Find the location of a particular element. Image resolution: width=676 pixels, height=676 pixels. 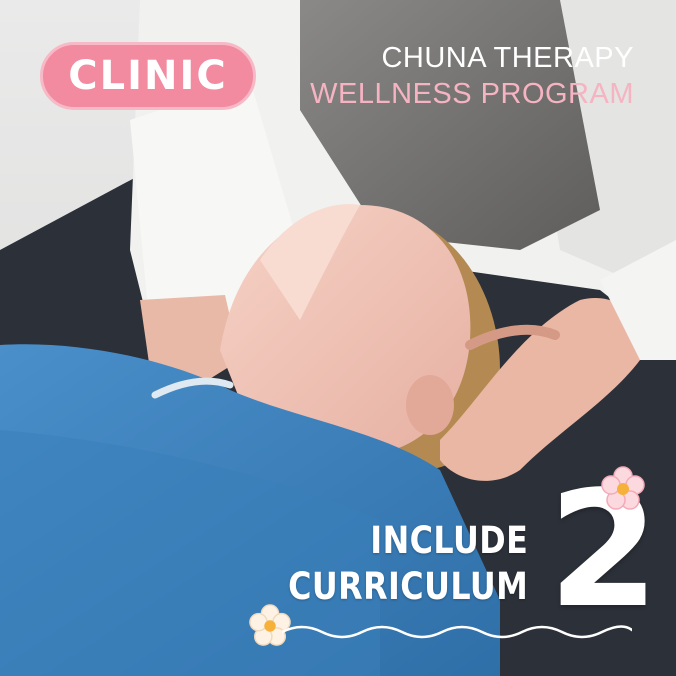

curriculum-line-curriculum: CURRICULUM is located at coordinates (407, 586).